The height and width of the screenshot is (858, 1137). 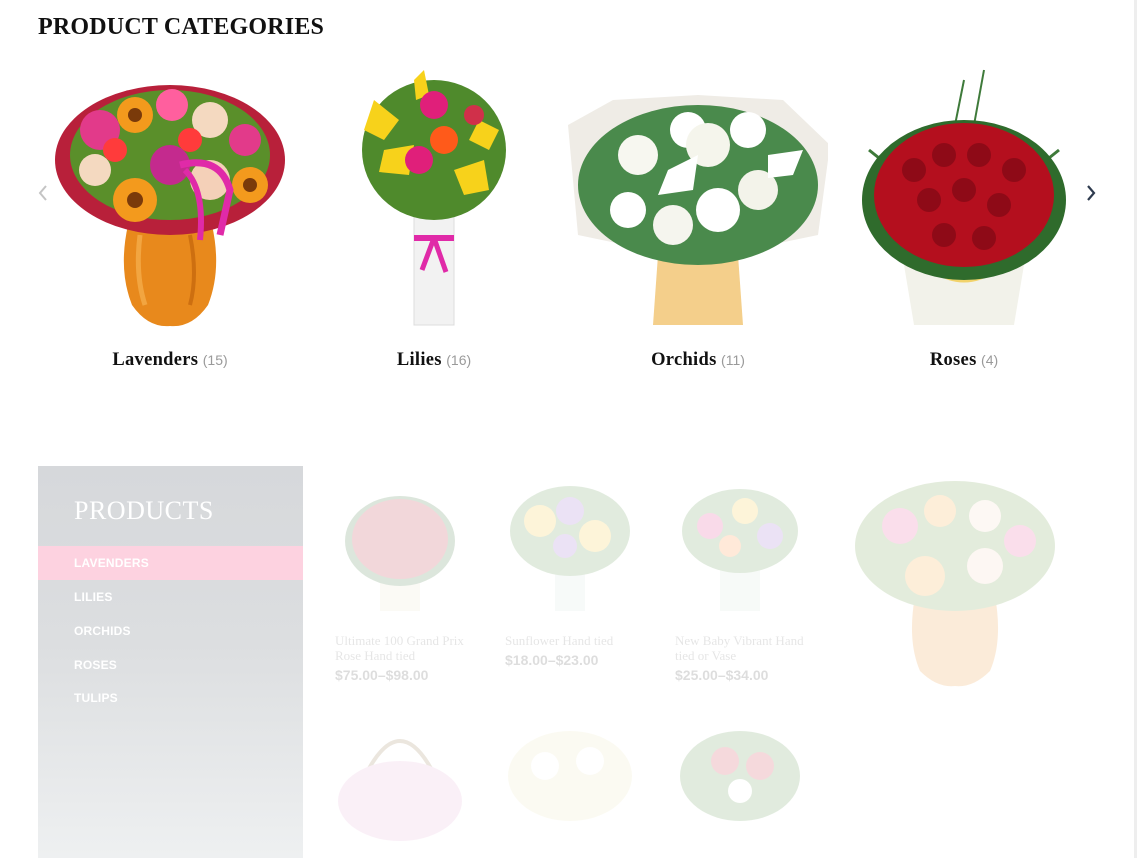 I want to click on category-card-lilies: Lilies (16), so click(x=434, y=220).